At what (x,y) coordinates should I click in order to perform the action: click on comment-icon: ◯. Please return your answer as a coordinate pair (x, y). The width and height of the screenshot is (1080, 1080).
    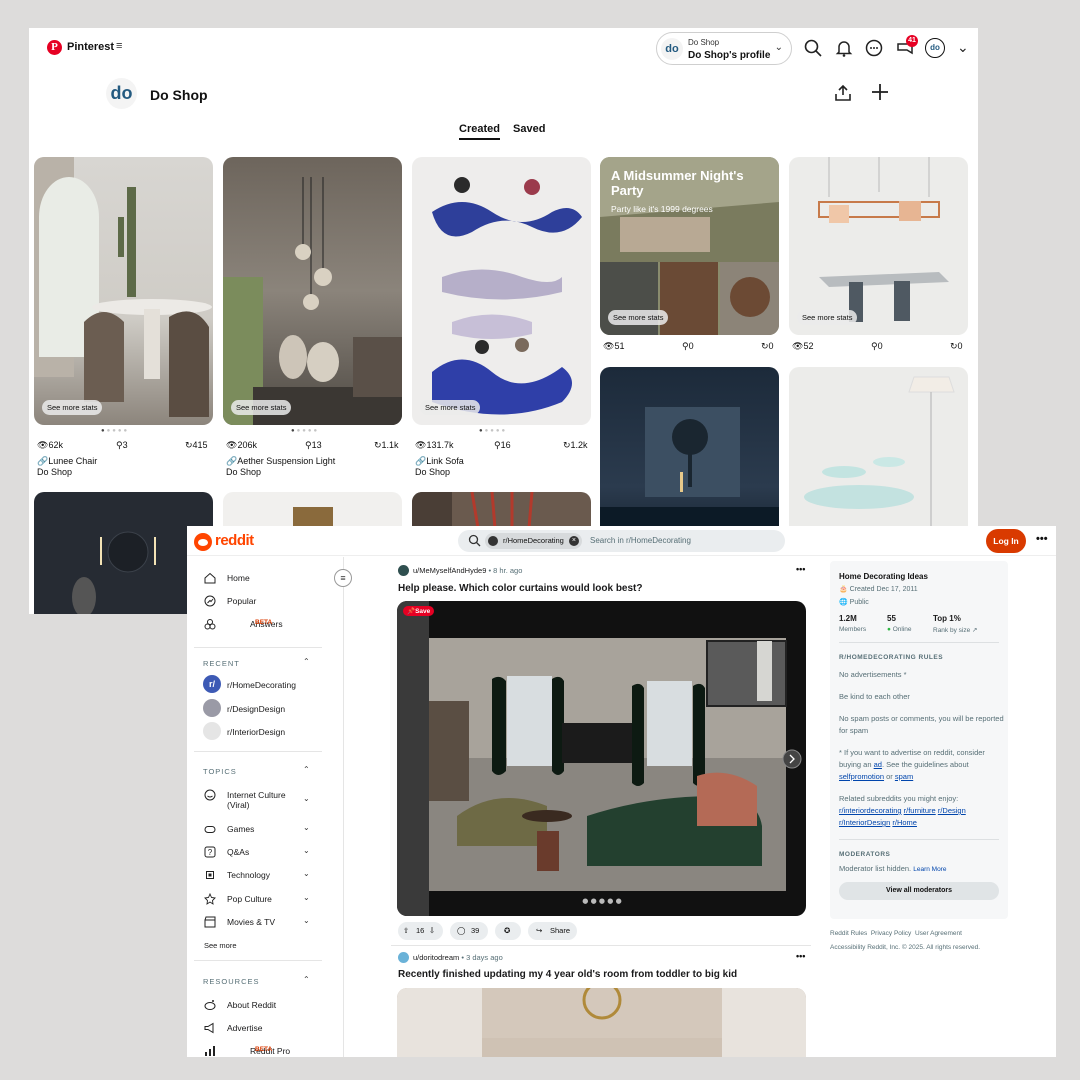
    Looking at the image, I should click on (461, 930).